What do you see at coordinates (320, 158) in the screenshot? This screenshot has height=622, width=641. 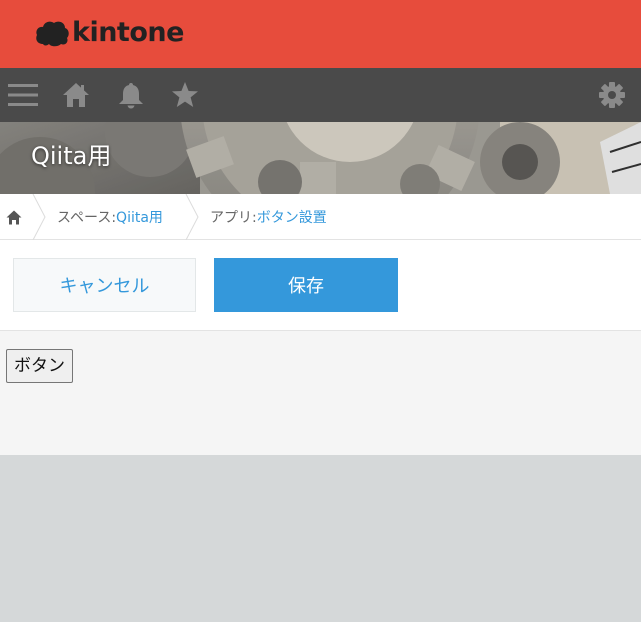 I see `space-cover: Qiita用` at bounding box center [320, 158].